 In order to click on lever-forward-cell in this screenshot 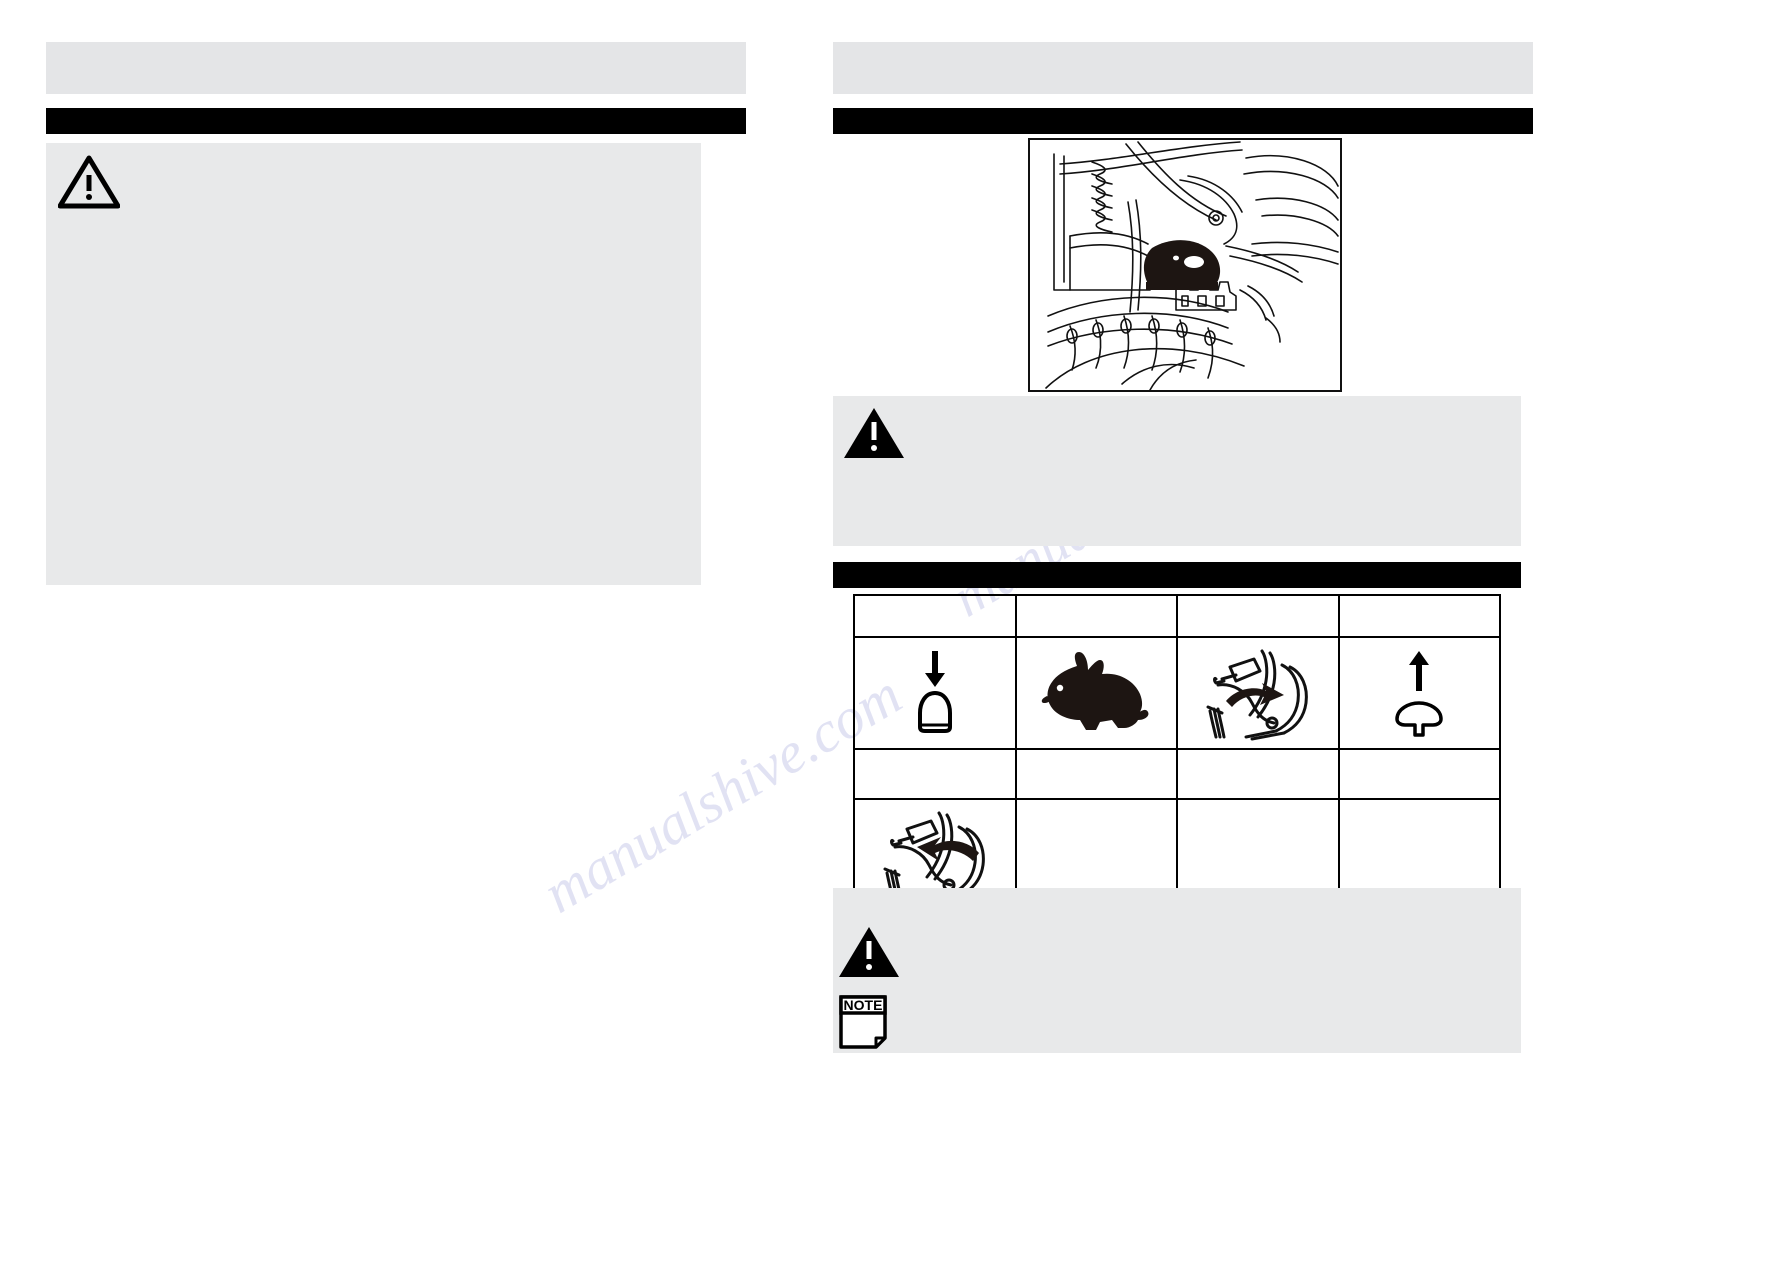, I will do `click(1258, 693)`.